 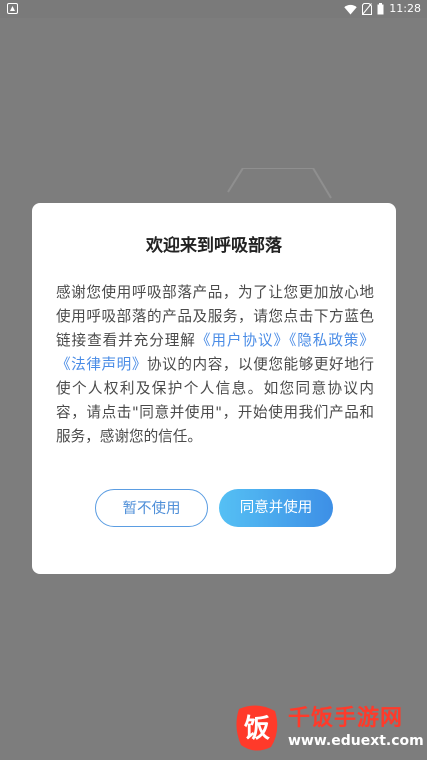 I want to click on decline-button: 暂不使用, so click(x=151, y=508).